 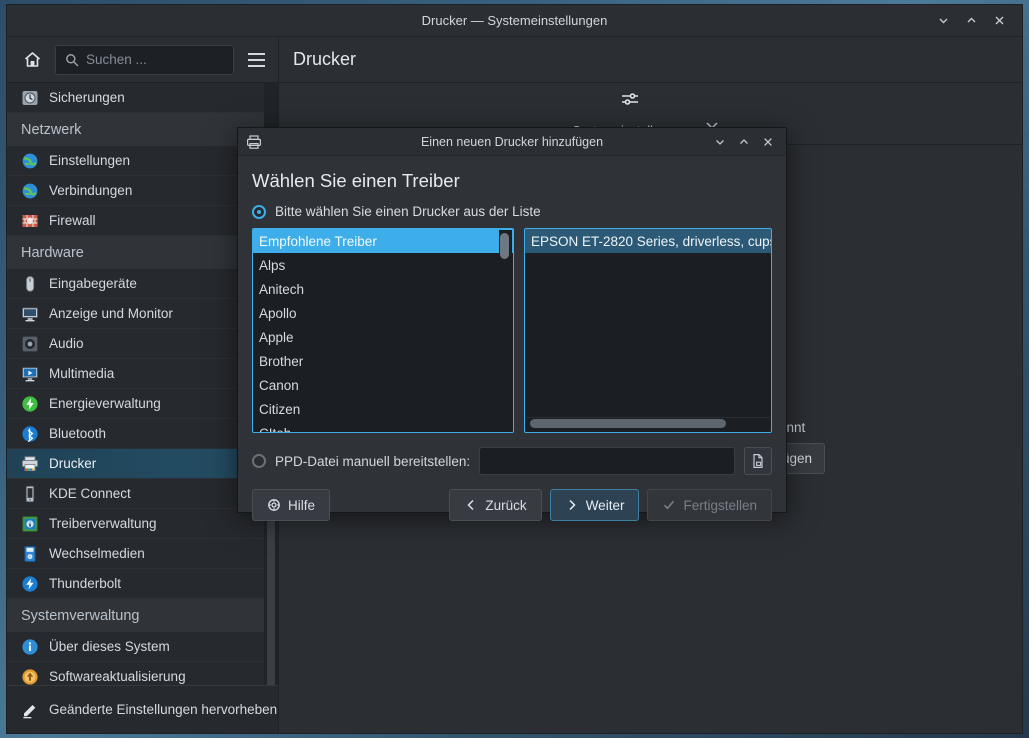 What do you see at coordinates (73, 463) in the screenshot?
I see `sidebar-item-label: Drucker` at bounding box center [73, 463].